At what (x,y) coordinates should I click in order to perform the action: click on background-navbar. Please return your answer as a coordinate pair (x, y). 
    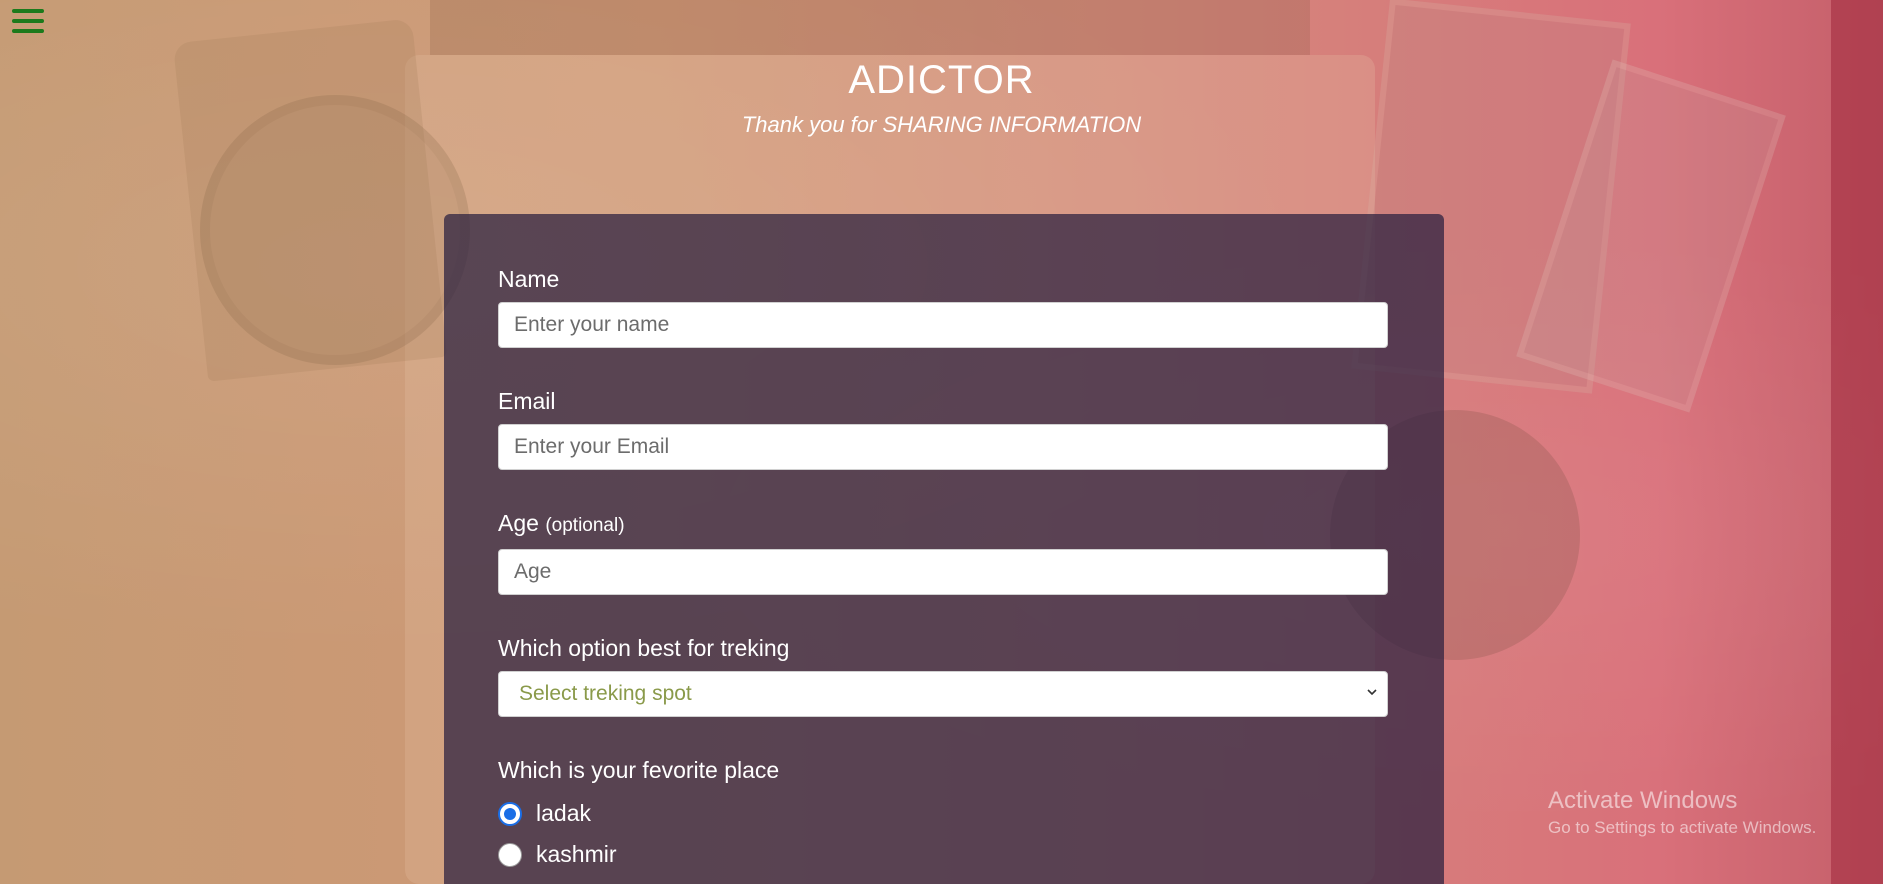
    Looking at the image, I should click on (870, 27).